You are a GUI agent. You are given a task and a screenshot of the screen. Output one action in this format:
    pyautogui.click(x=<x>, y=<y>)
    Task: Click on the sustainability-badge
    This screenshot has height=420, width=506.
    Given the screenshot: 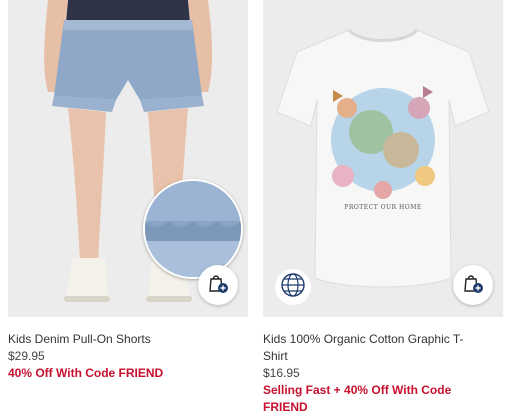 What is the action you would take?
    pyautogui.click(x=293, y=287)
    